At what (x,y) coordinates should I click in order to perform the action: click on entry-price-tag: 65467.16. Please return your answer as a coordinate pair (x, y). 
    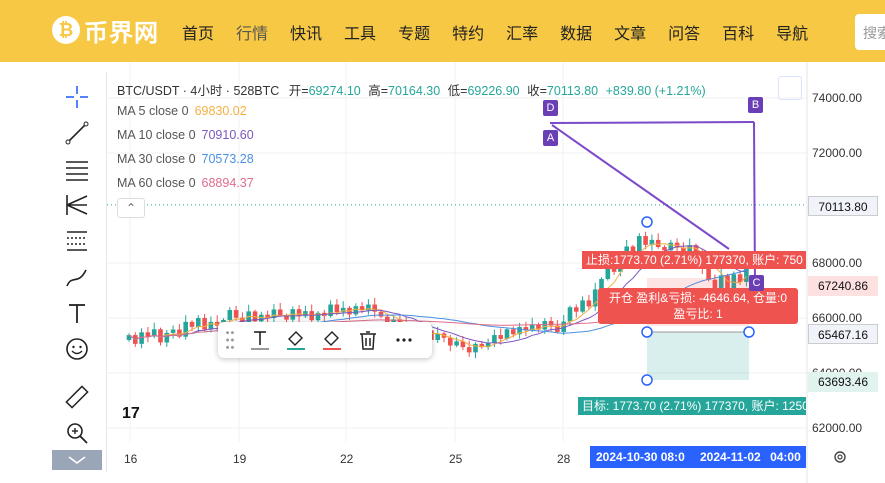
    Looking at the image, I should click on (843, 334).